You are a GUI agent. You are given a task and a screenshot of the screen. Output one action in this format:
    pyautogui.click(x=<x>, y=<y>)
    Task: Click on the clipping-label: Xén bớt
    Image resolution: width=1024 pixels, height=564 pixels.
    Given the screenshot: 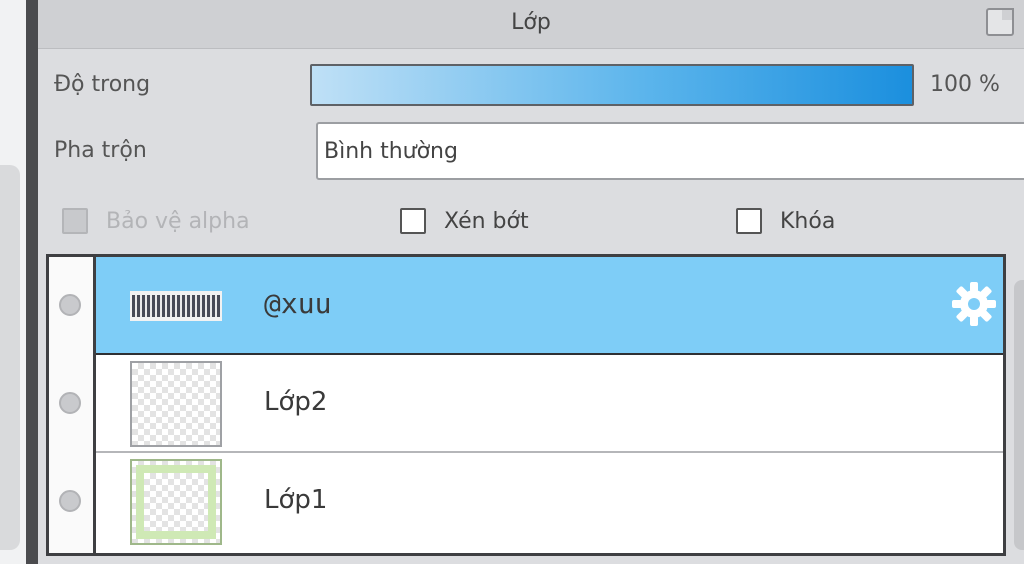 What is the action you would take?
    pyautogui.click(x=486, y=221)
    